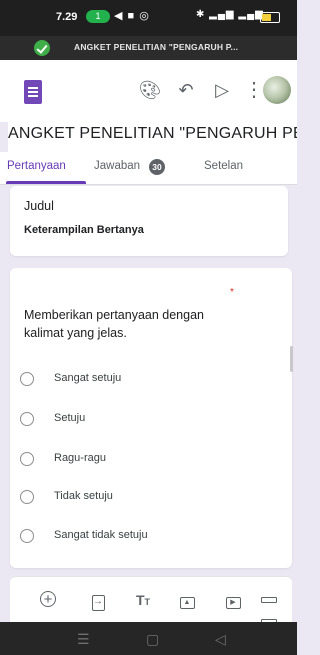 This screenshot has height=655, width=320. Describe the element at coordinates (46, 182) in the screenshot. I see `active-tab-indicator` at that location.